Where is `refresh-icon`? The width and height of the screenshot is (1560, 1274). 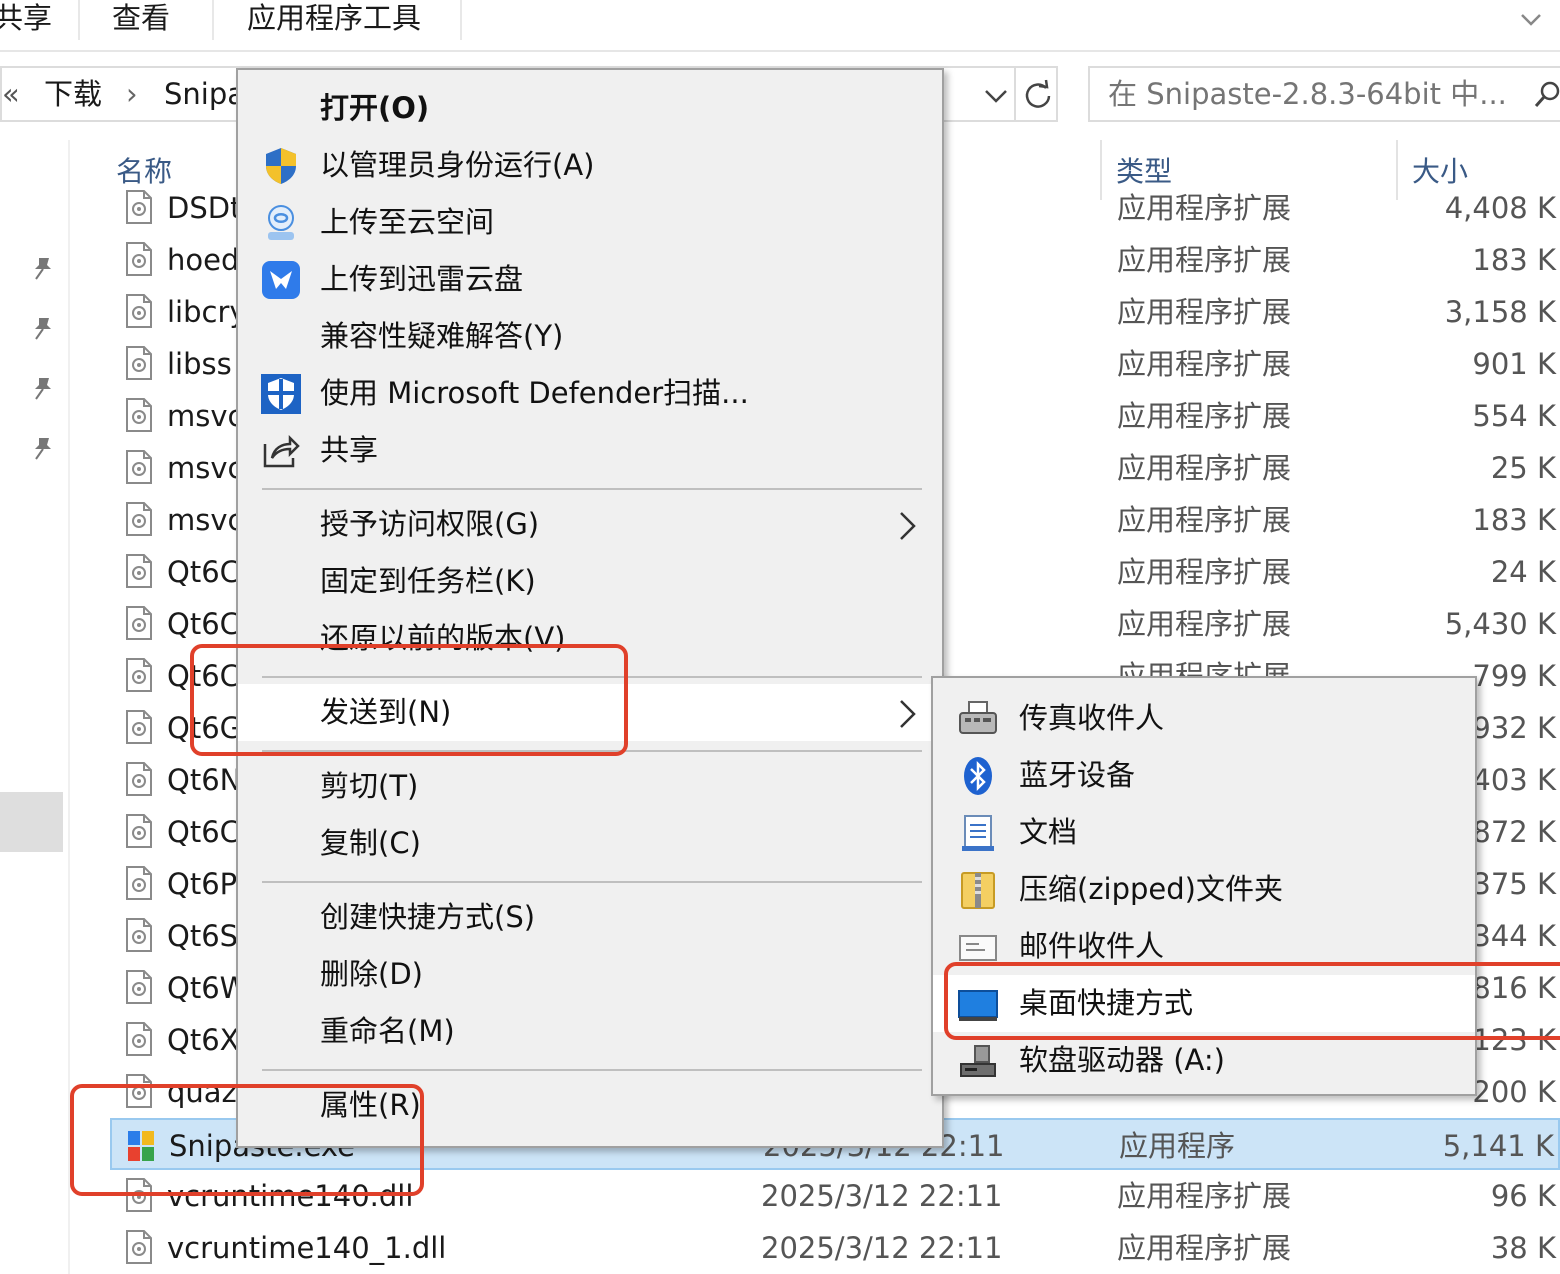
refresh-icon is located at coordinates (1038, 94).